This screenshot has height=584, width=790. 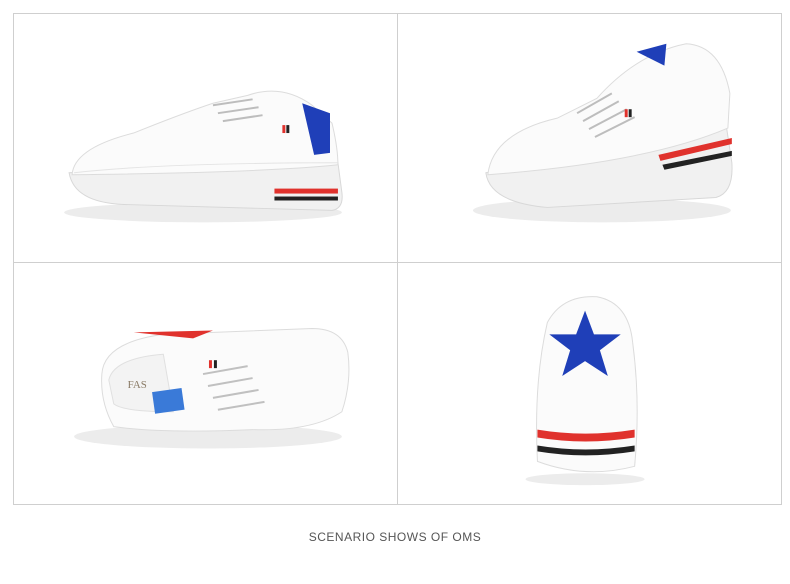 What do you see at coordinates (137, 385) in the screenshot?
I see `insole-brand-text: FAS` at bounding box center [137, 385].